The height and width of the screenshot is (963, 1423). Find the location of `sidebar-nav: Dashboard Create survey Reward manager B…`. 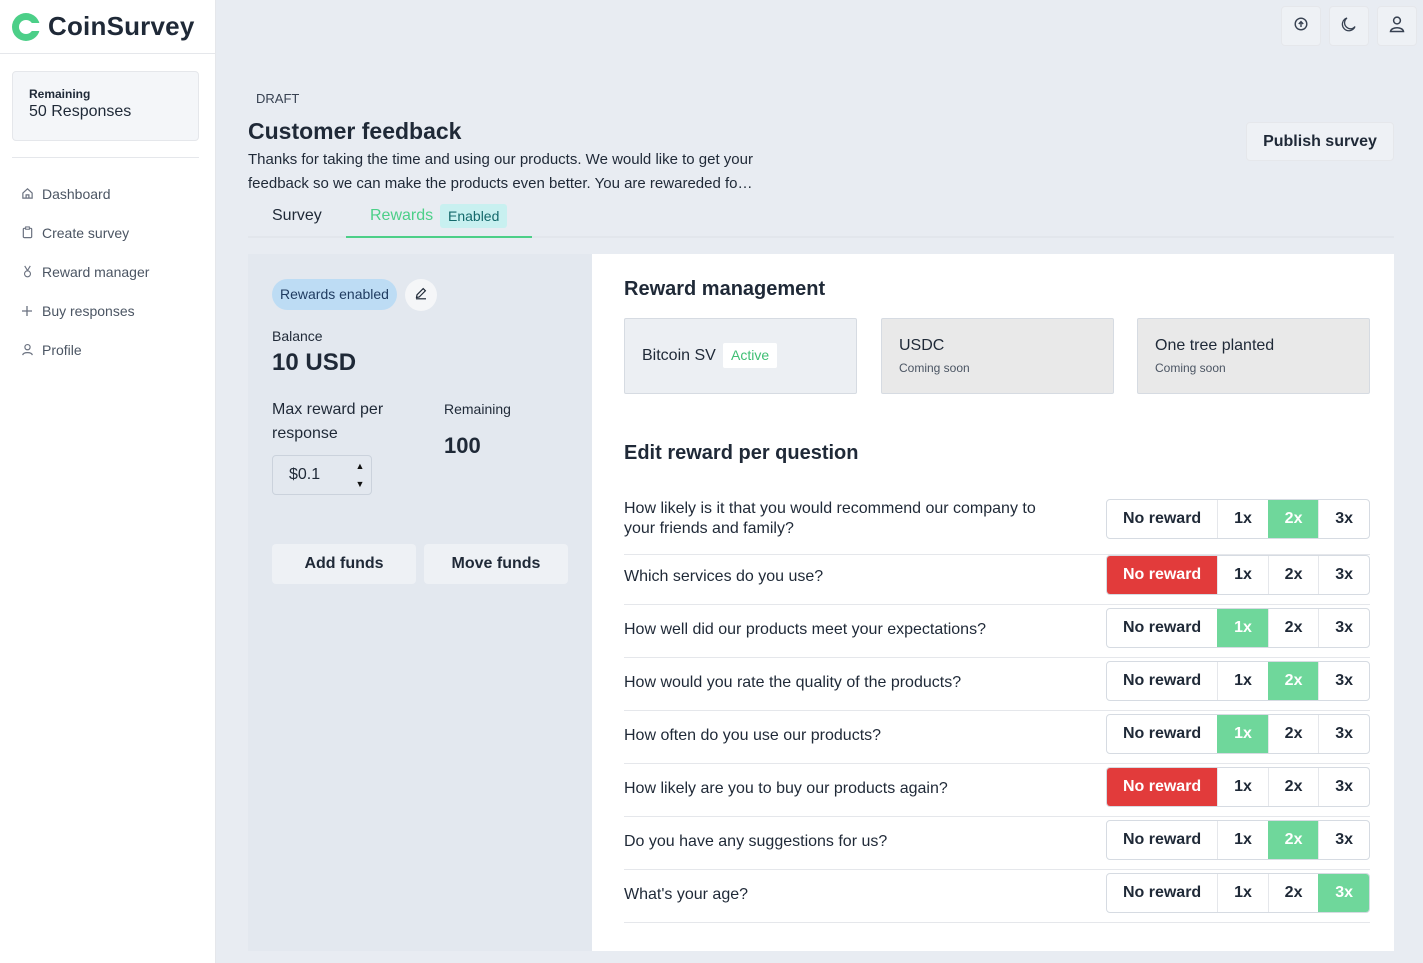

sidebar-nav: Dashboard Create survey Reward manager B… is located at coordinates (107, 271).